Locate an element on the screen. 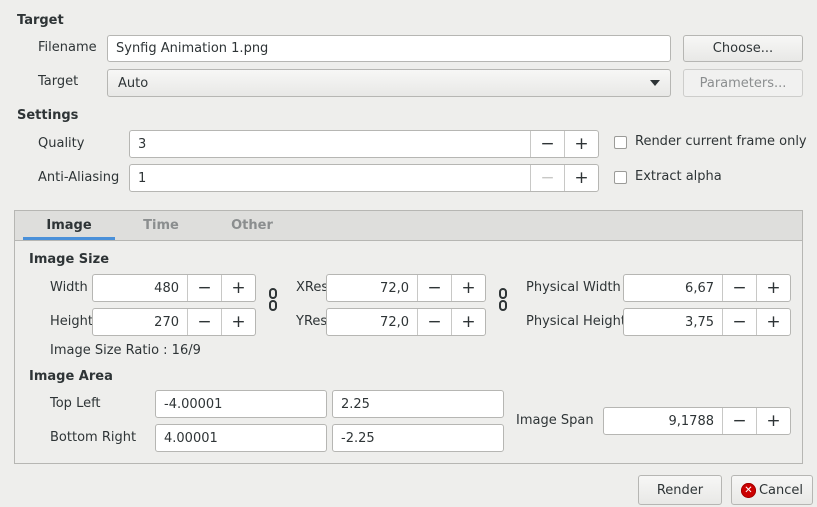 This screenshot has height=507, width=817. link-resolution-toggle is located at coordinates (503, 302).